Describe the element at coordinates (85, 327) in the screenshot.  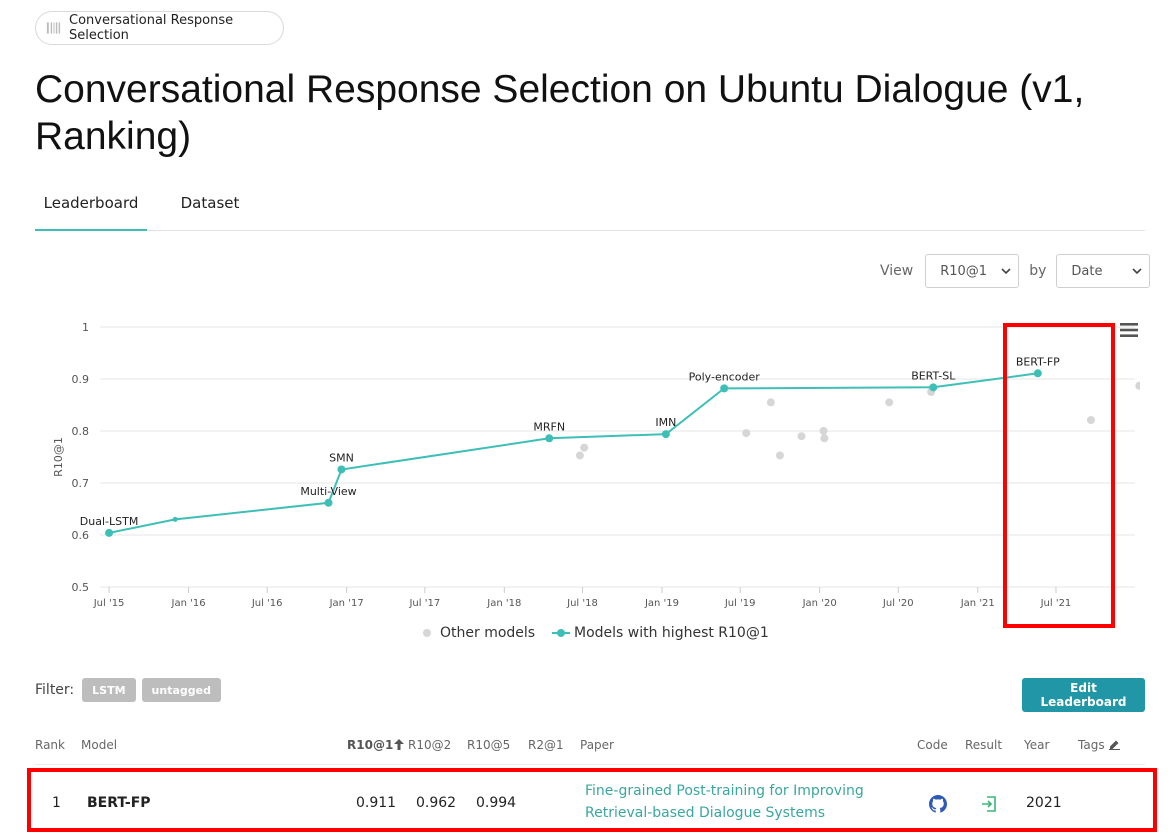
I see `y-tick-label: 1` at that location.